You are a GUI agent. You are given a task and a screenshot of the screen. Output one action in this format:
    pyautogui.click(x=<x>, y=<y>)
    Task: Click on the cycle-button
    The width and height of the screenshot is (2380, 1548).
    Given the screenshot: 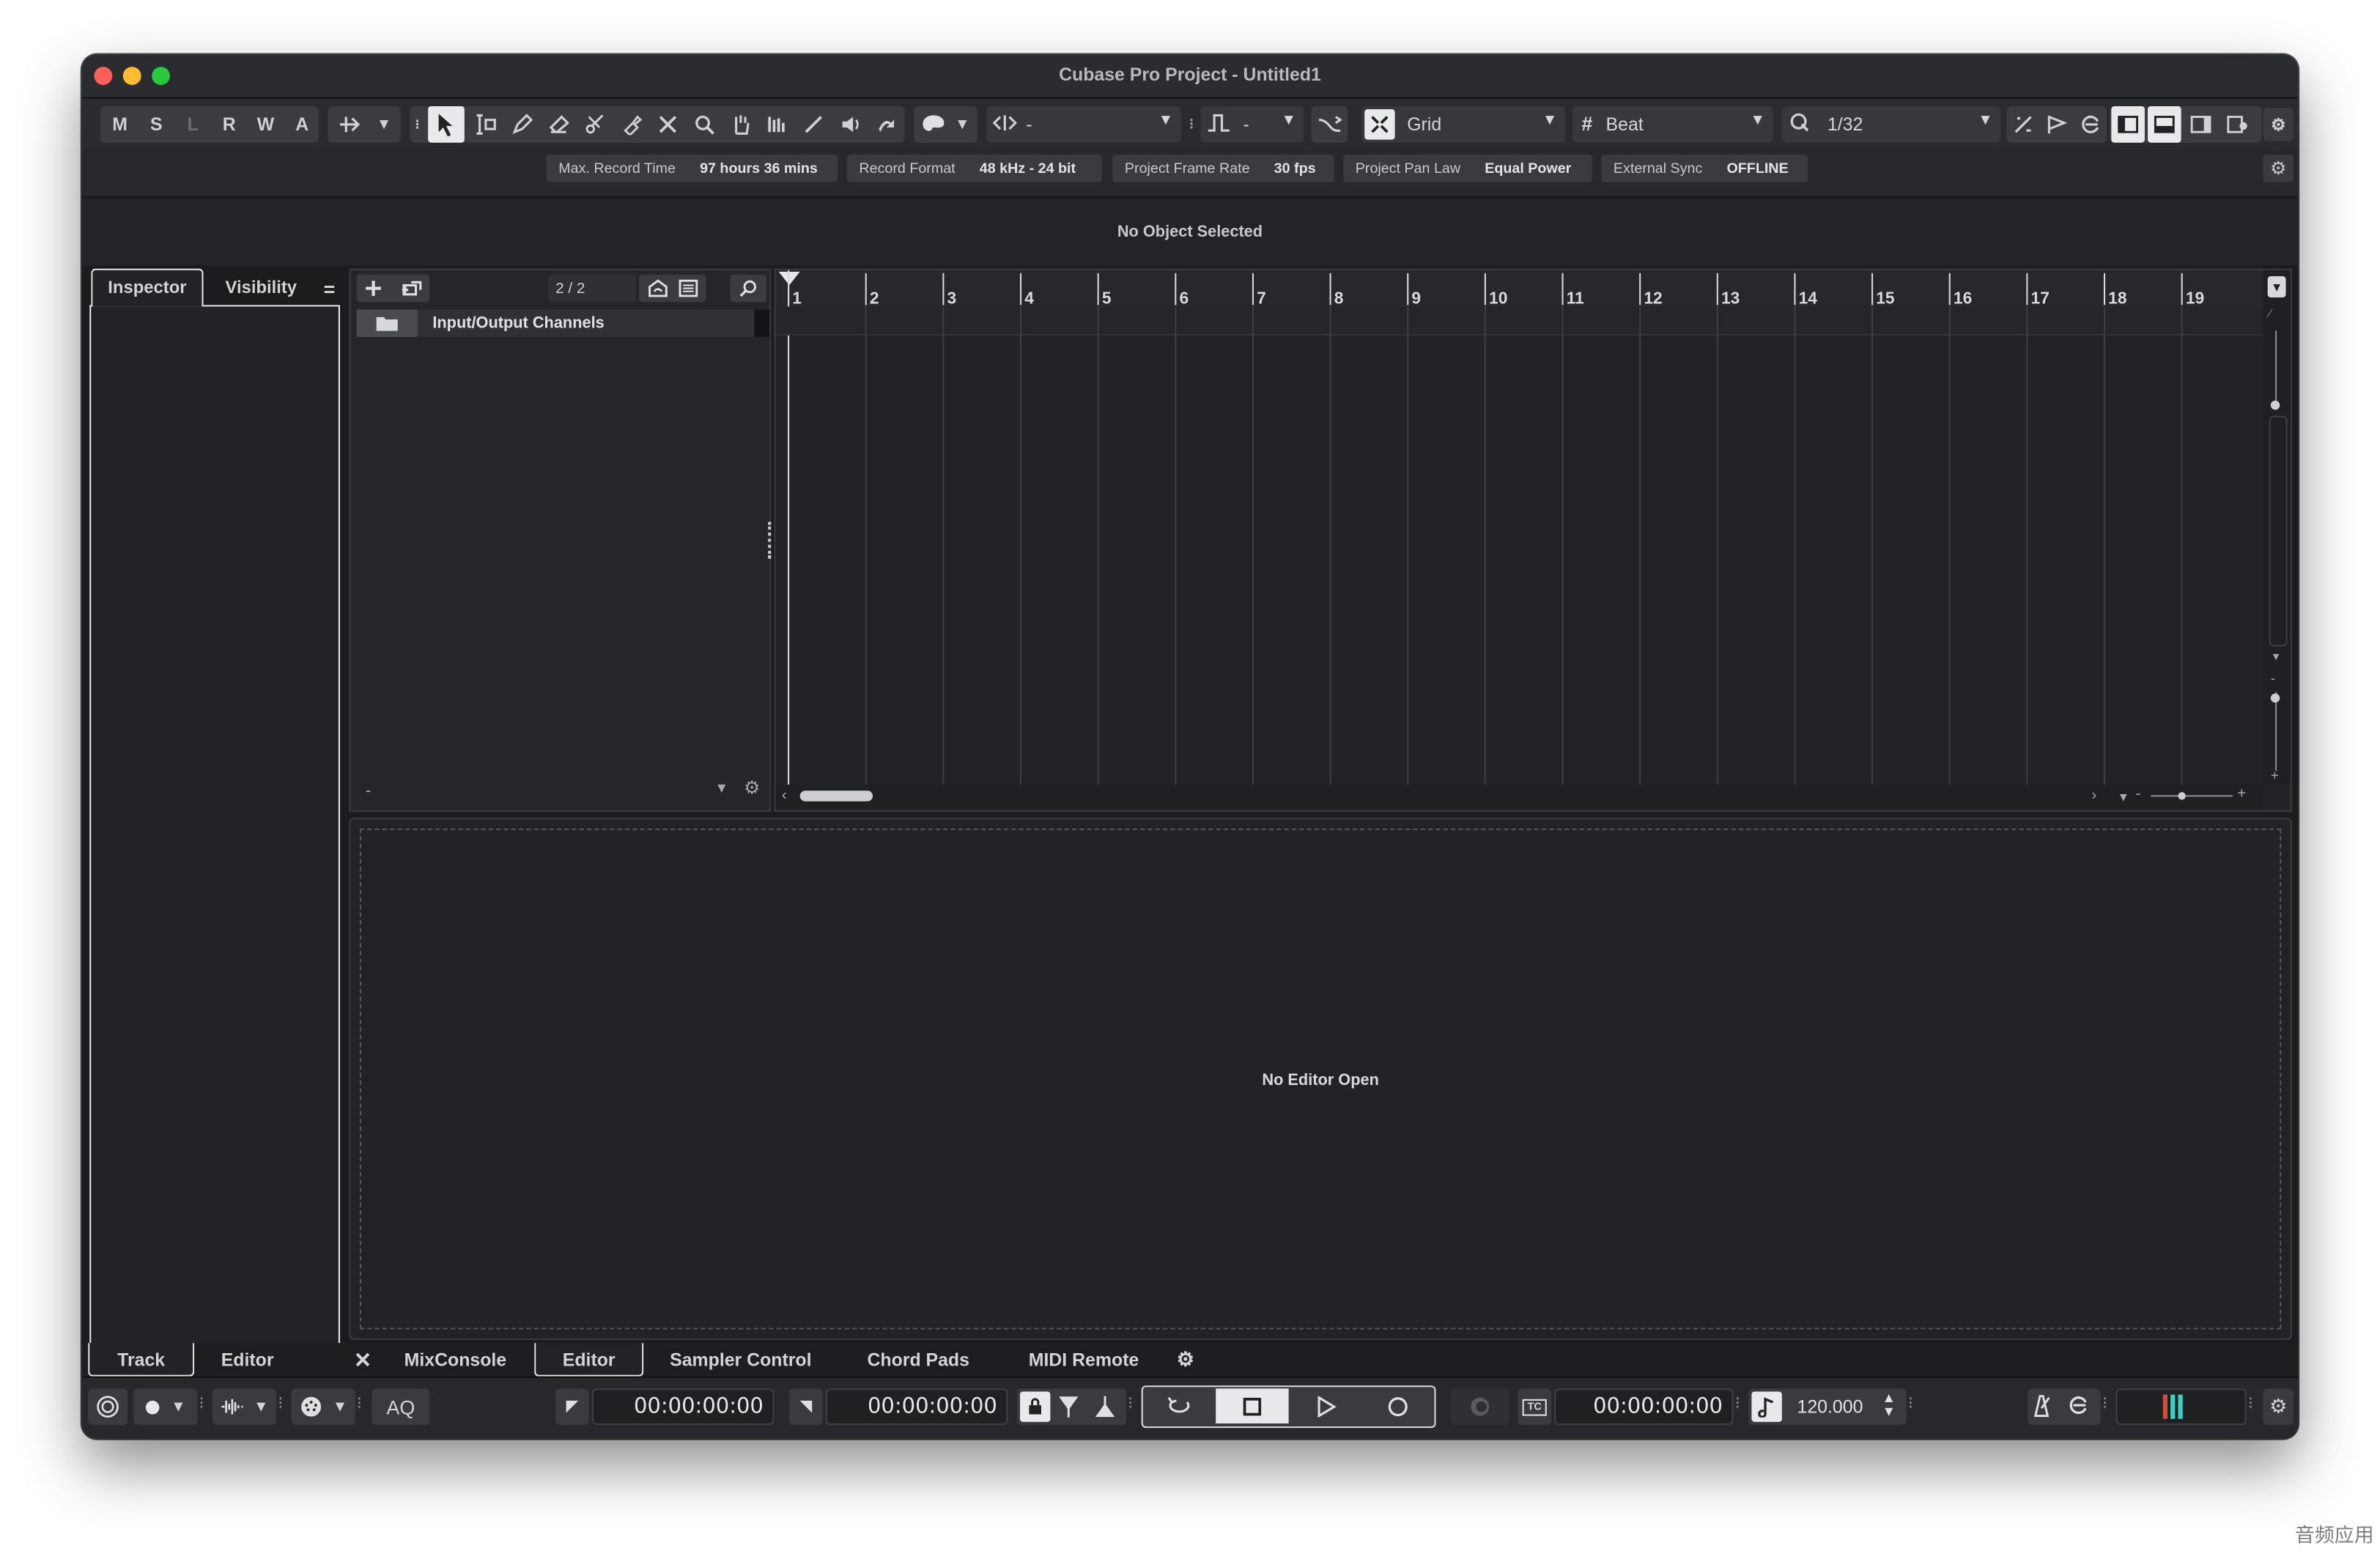 What is the action you would take?
    pyautogui.click(x=1179, y=1405)
    